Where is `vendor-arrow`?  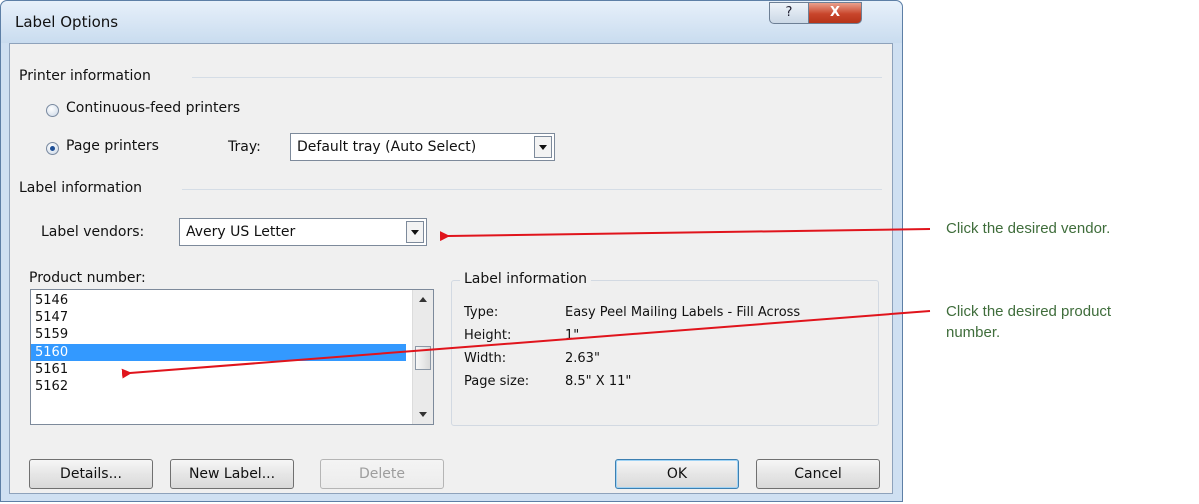
vendor-arrow is located at coordinates (685, 235).